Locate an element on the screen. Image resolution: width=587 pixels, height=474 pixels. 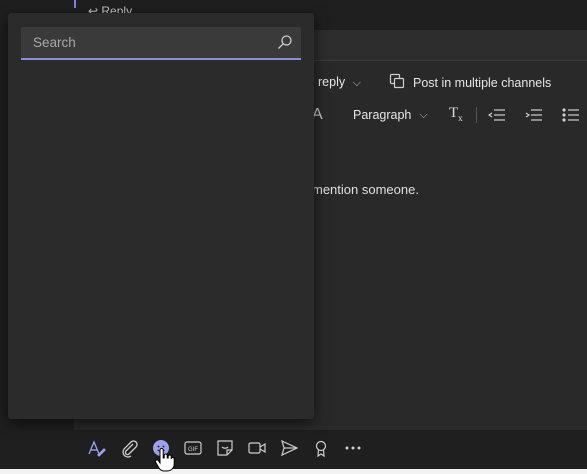
paragraph-label: Paragraph is located at coordinates (382, 115).